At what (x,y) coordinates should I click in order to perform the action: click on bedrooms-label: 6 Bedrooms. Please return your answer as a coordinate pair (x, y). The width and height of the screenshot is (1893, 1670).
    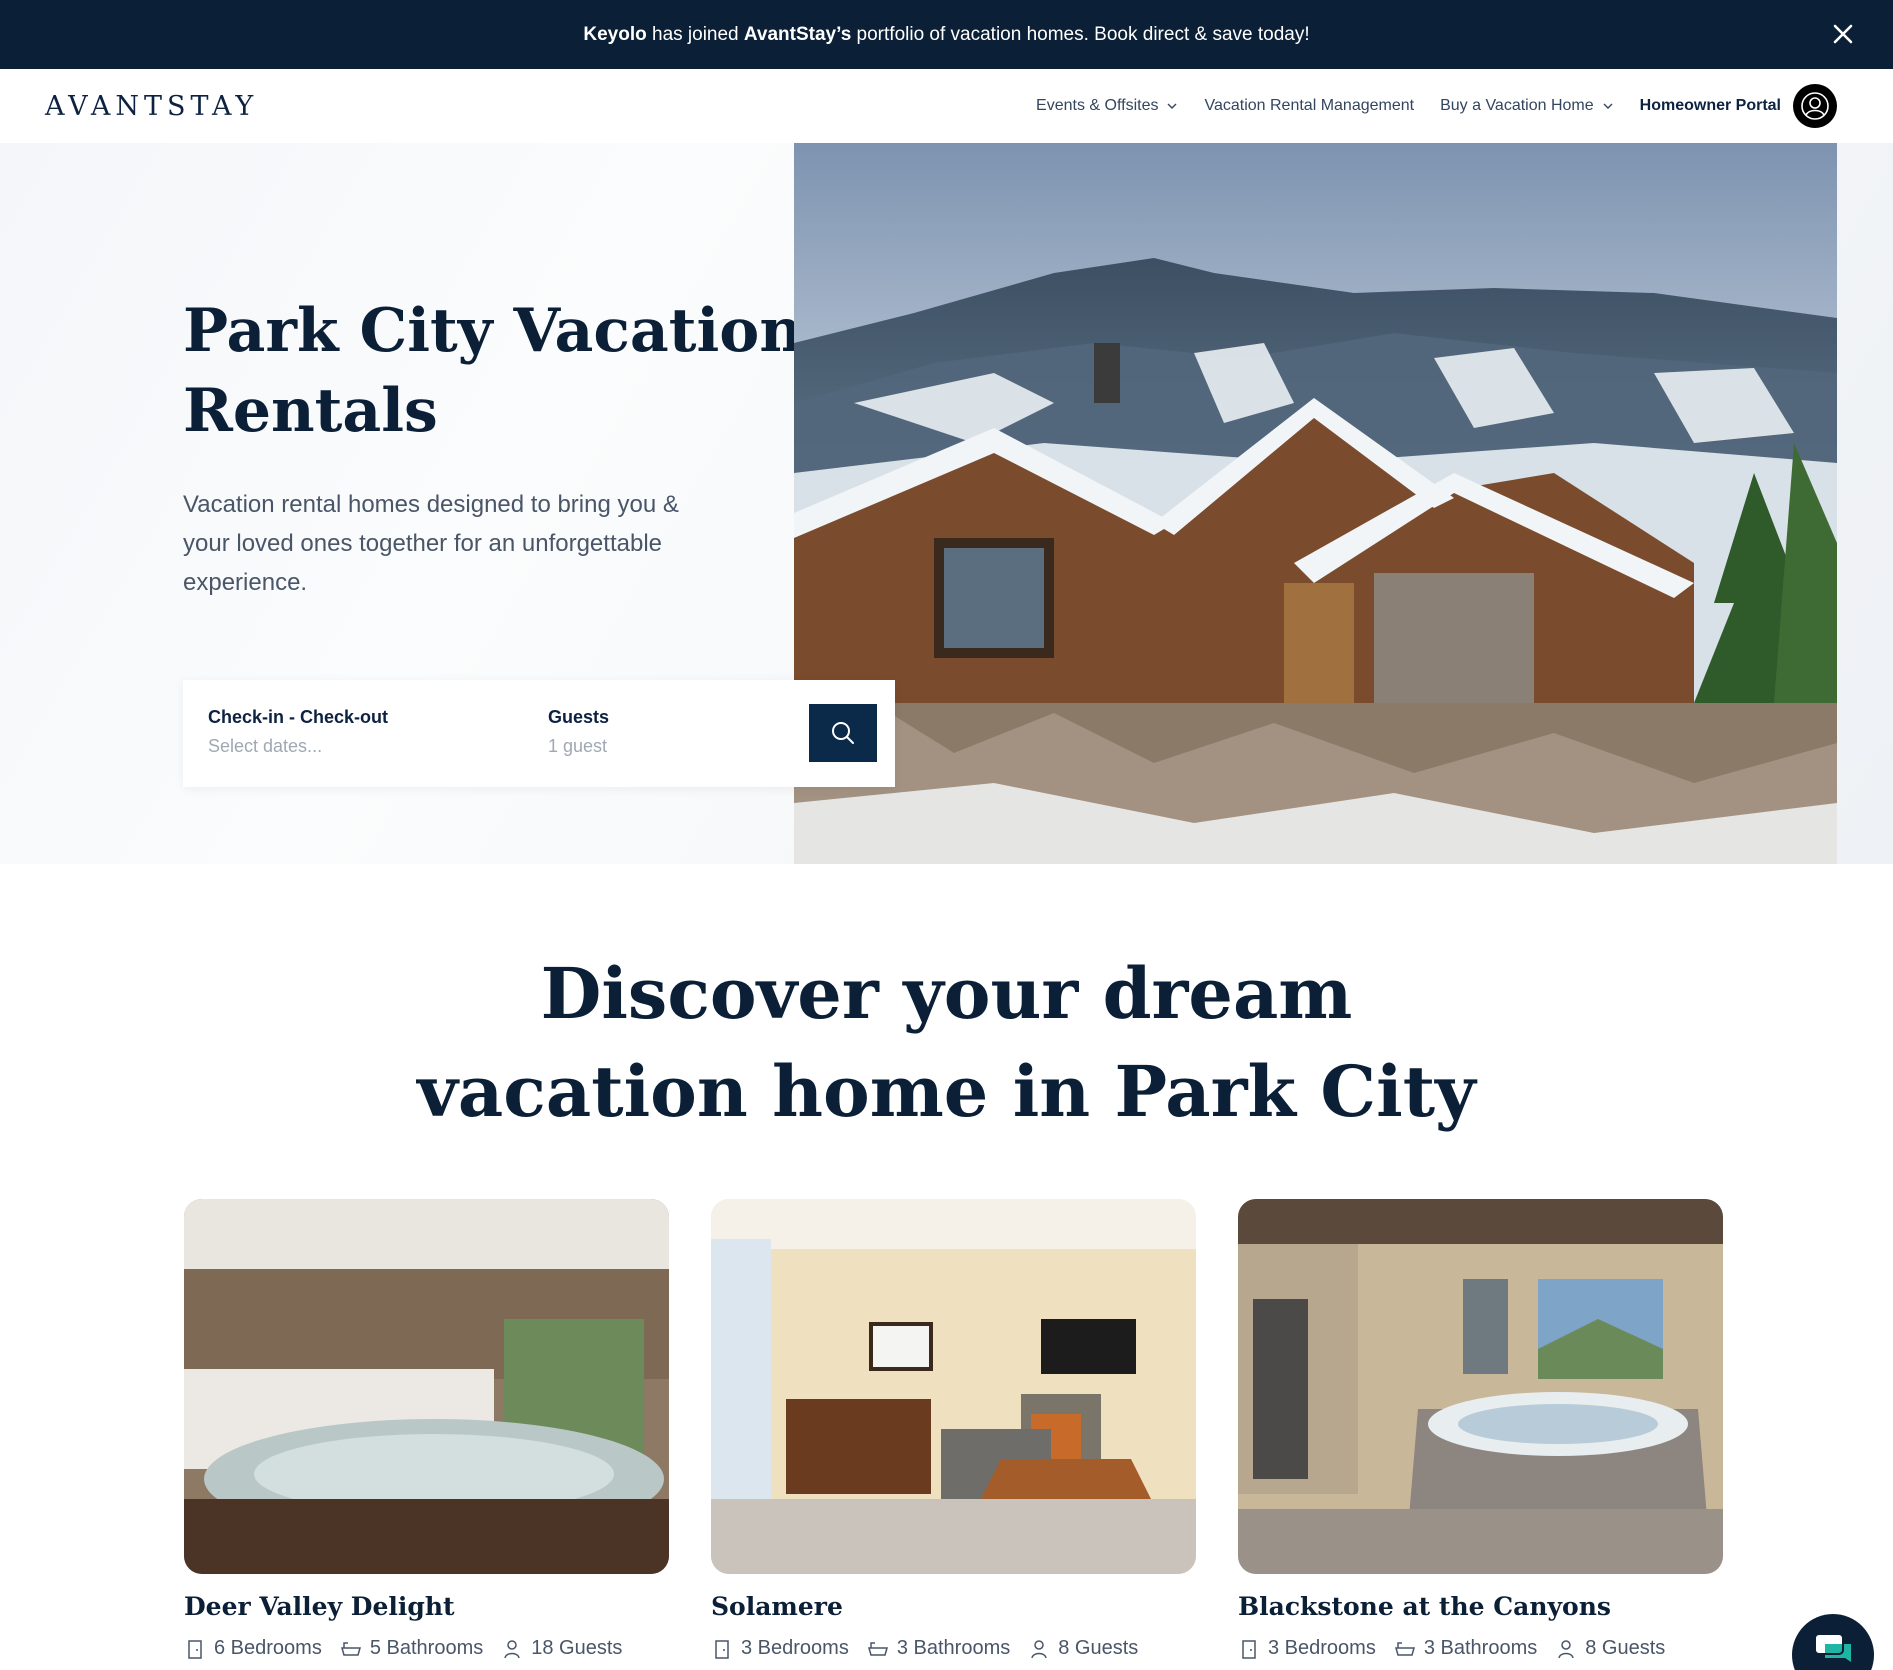
    Looking at the image, I should click on (268, 1648).